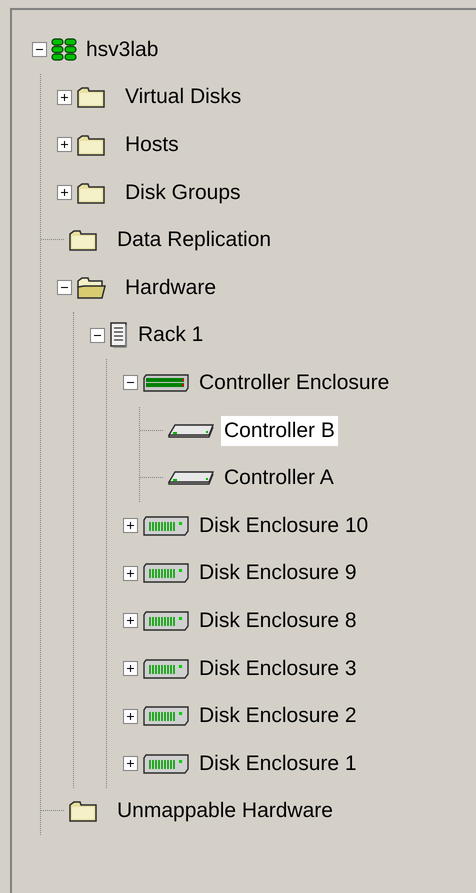 The width and height of the screenshot is (476, 893). I want to click on tree-item: Data Replication, so click(194, 240).